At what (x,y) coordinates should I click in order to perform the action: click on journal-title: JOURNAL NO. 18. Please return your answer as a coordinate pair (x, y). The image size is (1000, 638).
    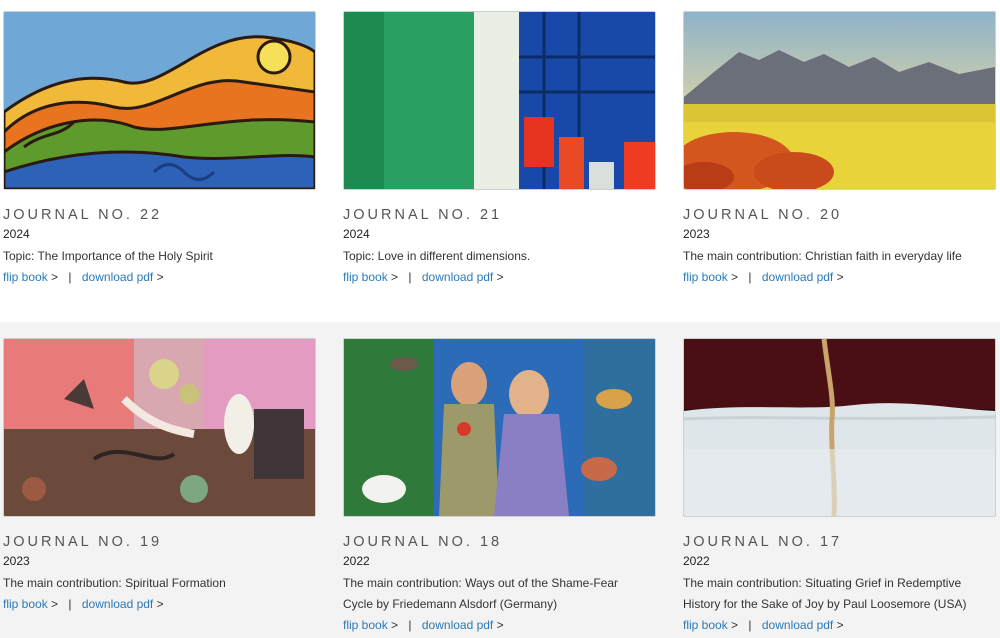
    Looking at the image, I should click on (423, 542).